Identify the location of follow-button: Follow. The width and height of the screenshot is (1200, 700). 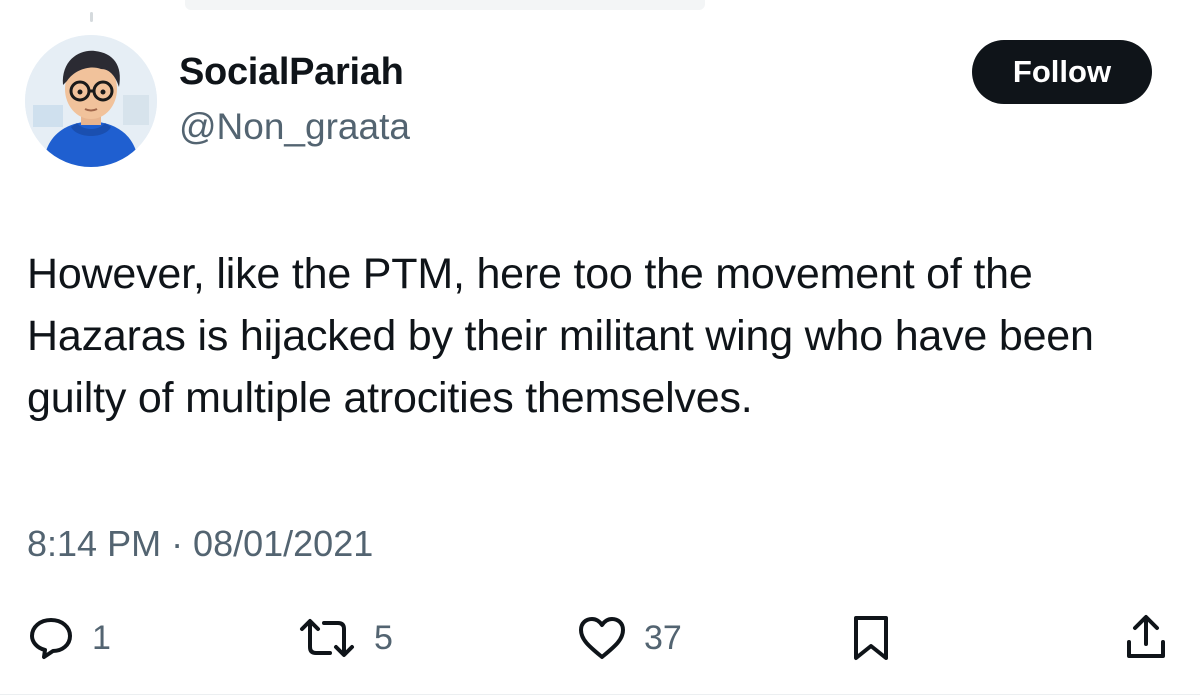
(1062, 72).